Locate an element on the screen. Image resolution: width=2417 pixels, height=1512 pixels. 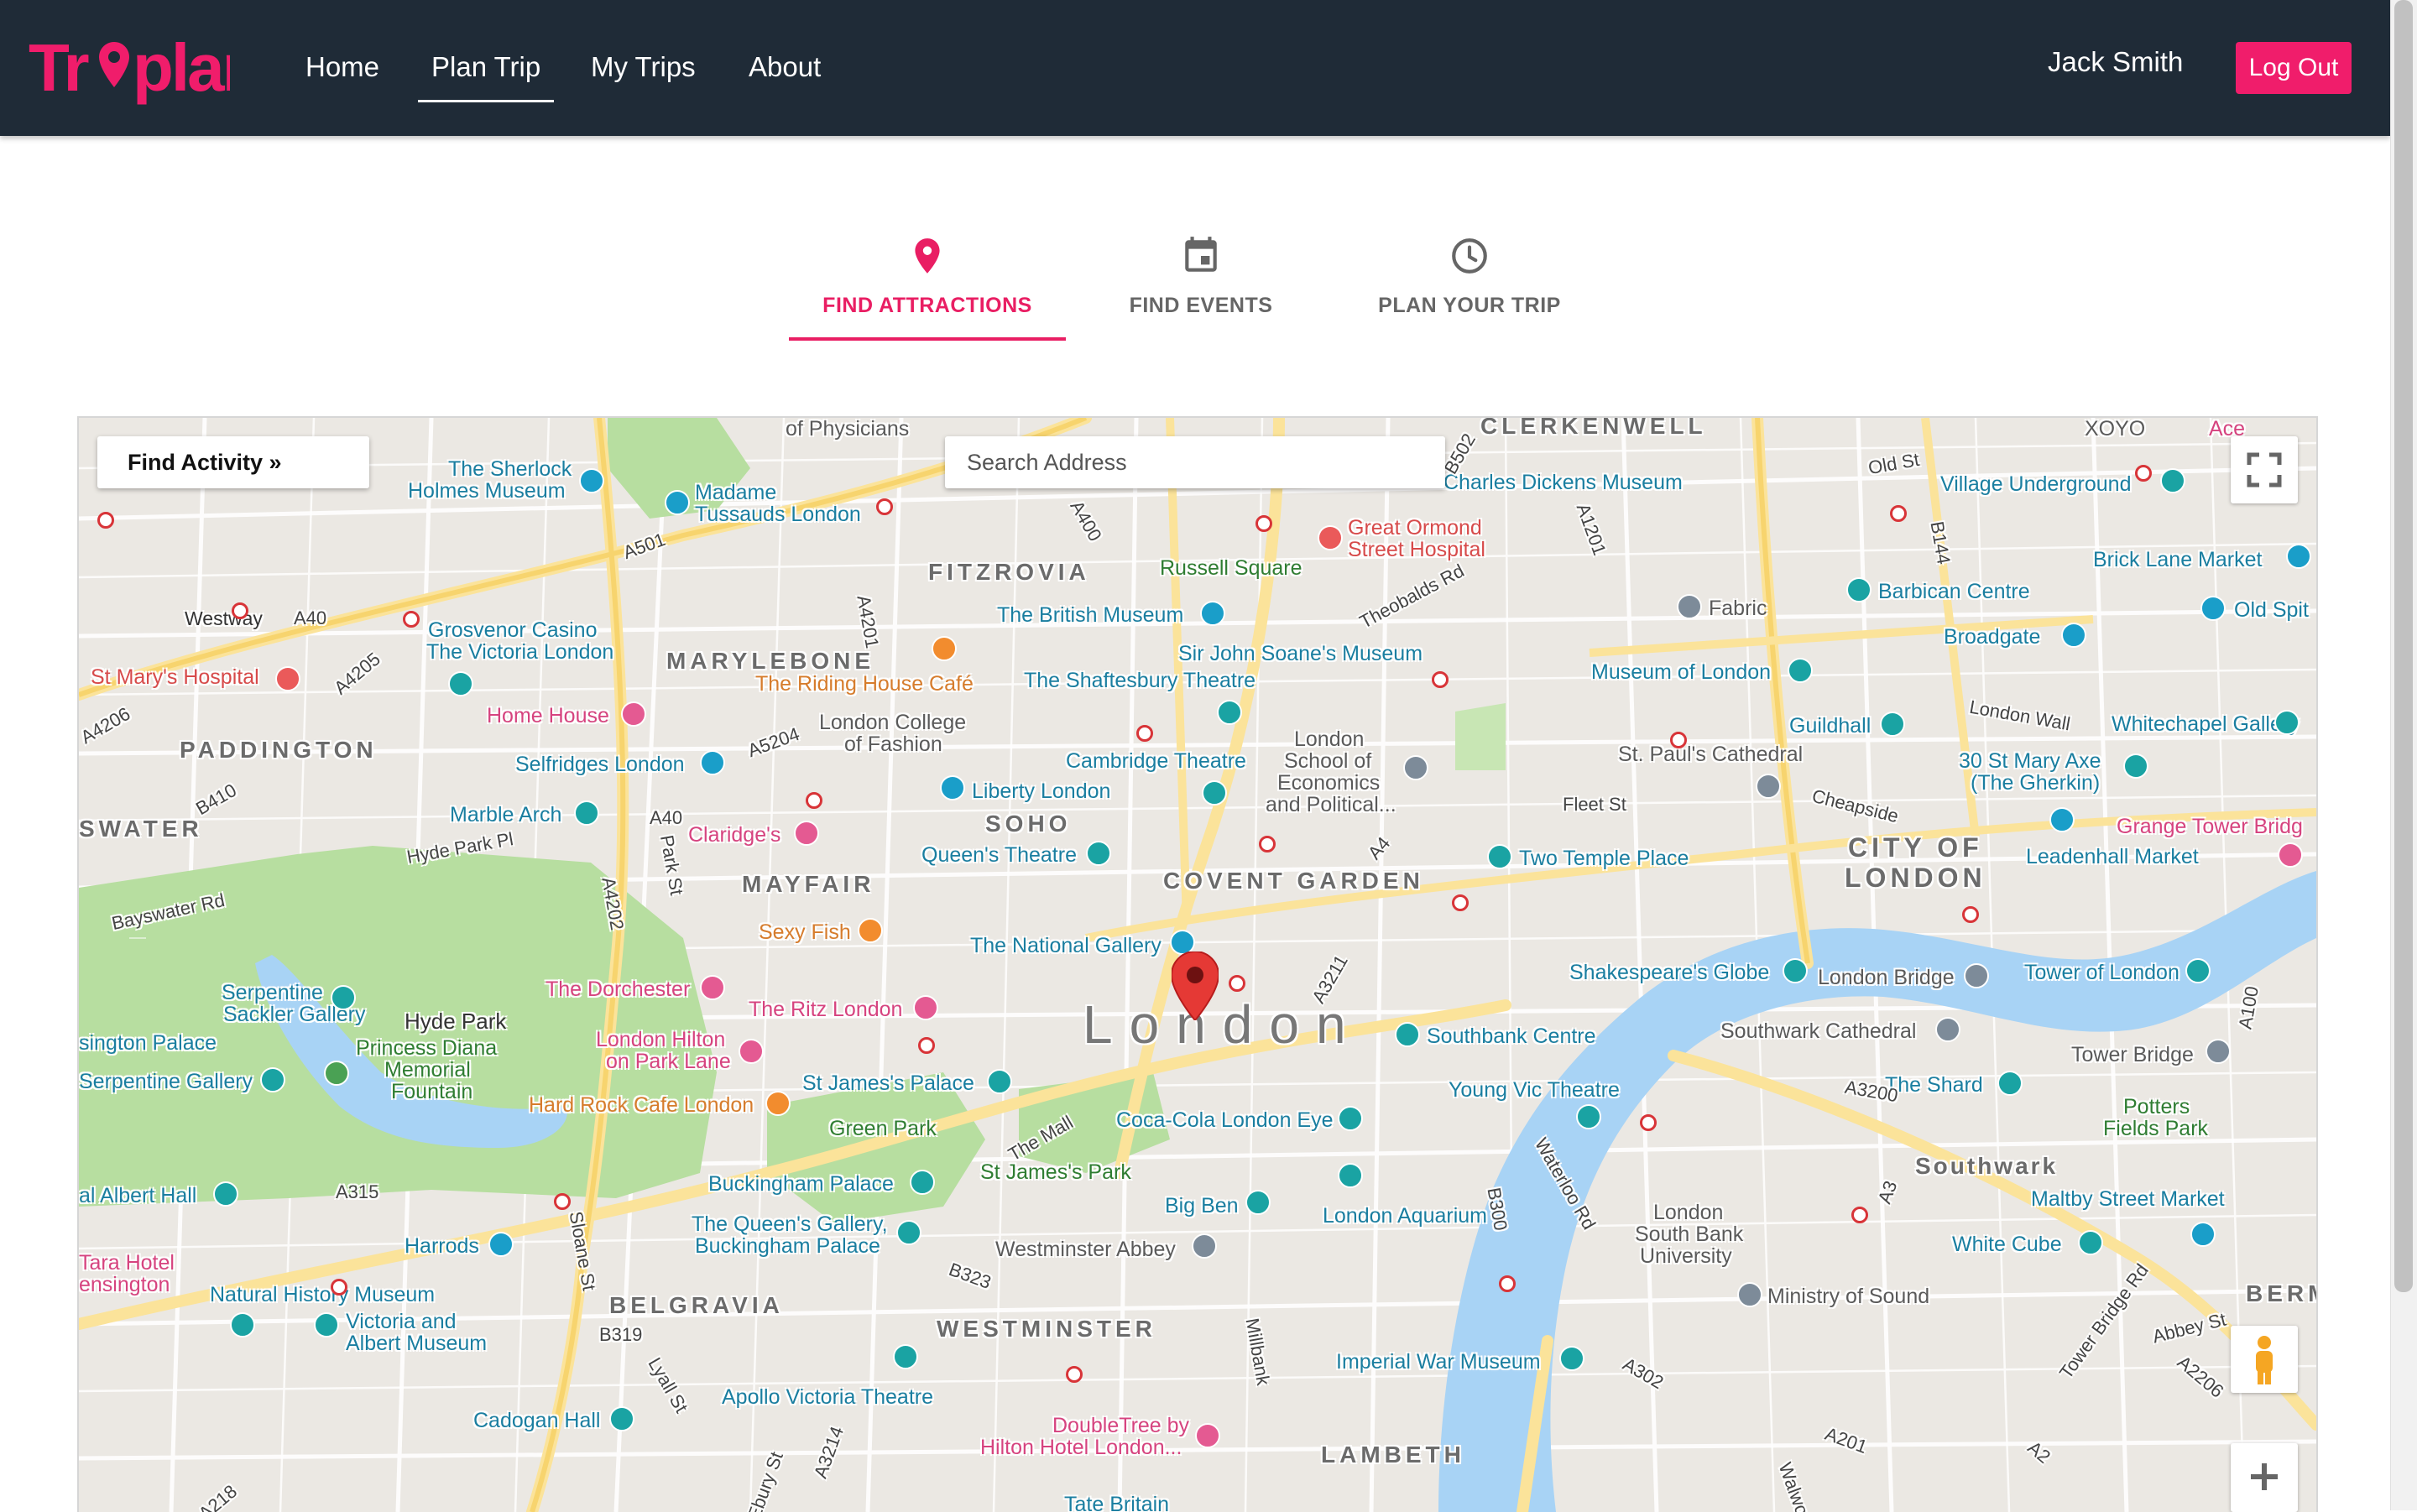
tab-find-events: FIND EVENTS is located at coordinates (1200, 284).